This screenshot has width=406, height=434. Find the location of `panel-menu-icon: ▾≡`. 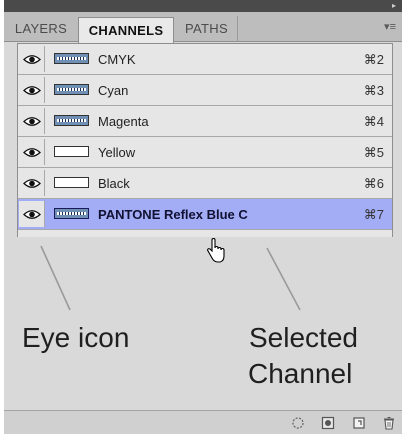

panel-menu-icon: ▾≡ is located at coordinates (390, 27).